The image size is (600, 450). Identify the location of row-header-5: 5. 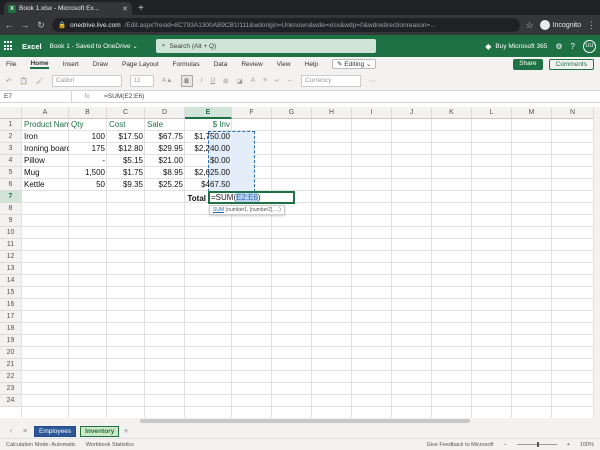
(11, 173).